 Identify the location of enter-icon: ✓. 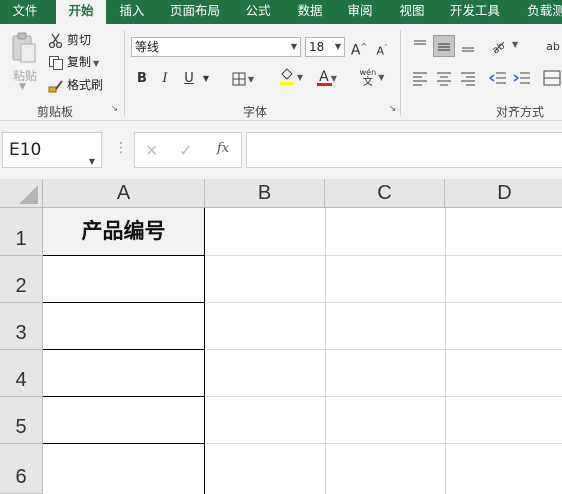
(185, 150).